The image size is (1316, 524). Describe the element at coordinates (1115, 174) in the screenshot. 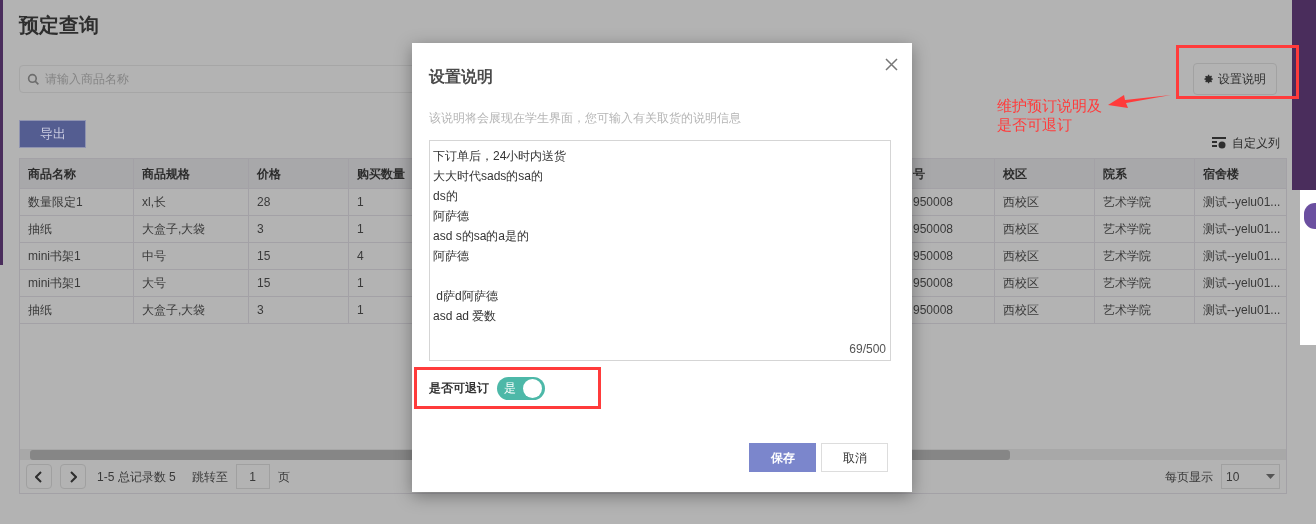

I see `column-header: 院系` at that location.